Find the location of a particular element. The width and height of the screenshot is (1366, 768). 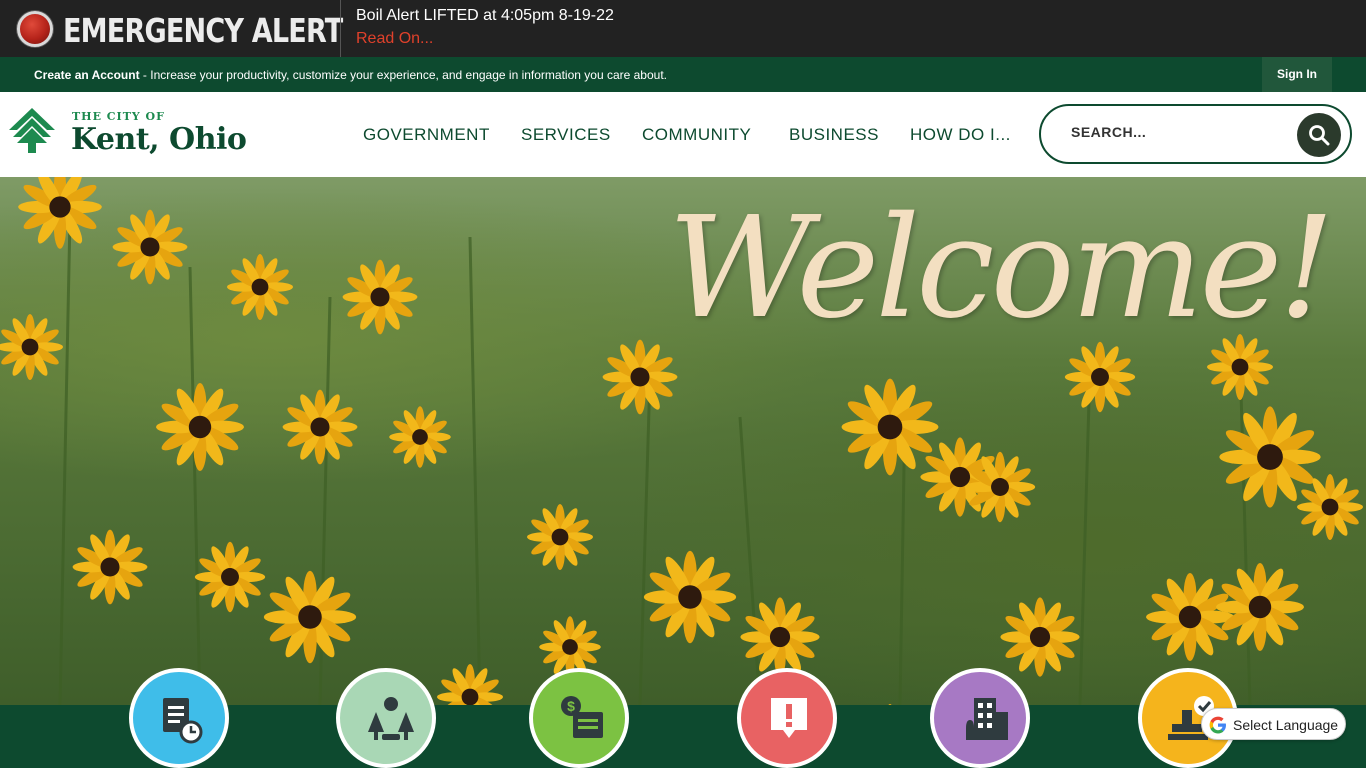

nav-government: GOVERNMENT is located at coordinates (426, 135).